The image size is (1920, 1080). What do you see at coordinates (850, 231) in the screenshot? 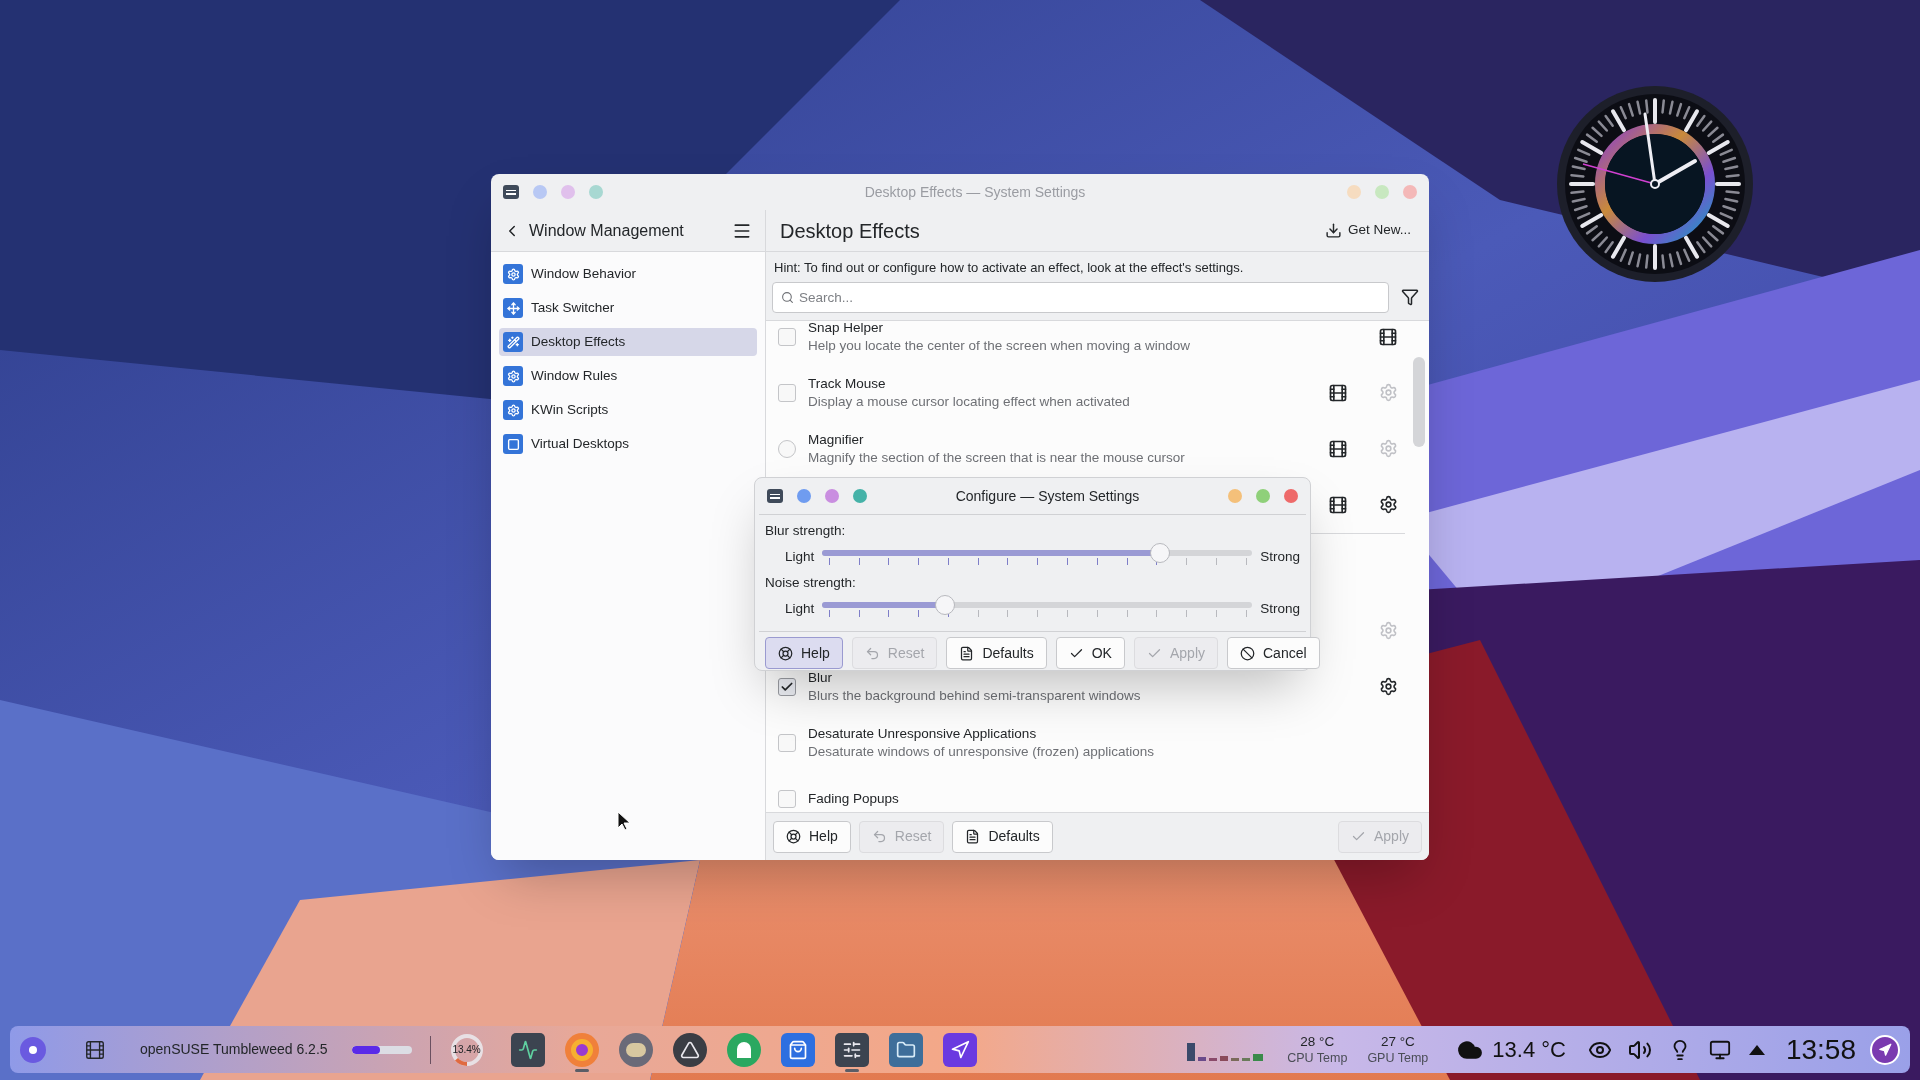
I see `page-title: Desktop Effects` at bounding box center [850, 231].